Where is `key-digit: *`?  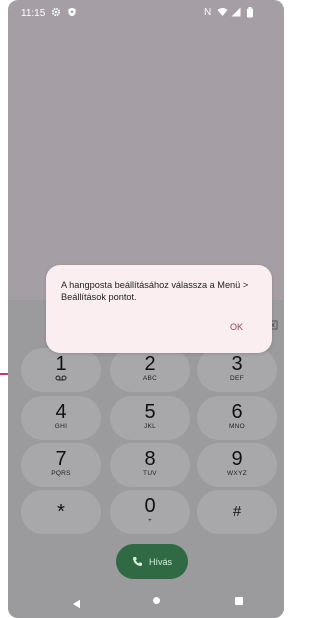
key-digit: * is located at coordinates (61, 512).